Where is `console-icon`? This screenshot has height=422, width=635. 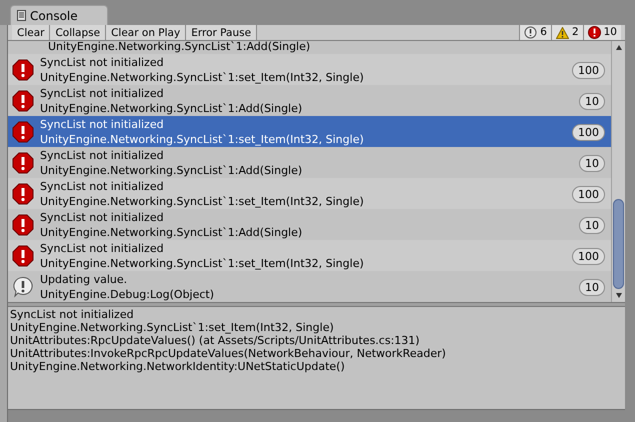 console-icon is located at coordinates (21, 15).